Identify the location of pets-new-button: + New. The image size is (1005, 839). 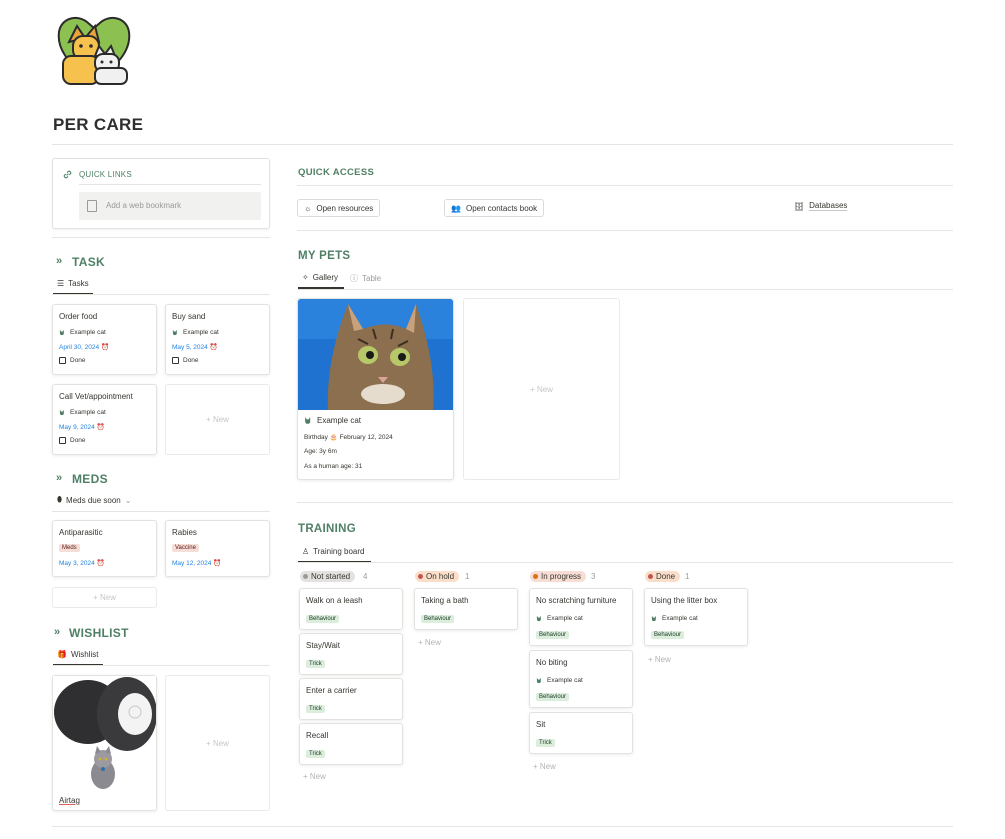
(541, 389).